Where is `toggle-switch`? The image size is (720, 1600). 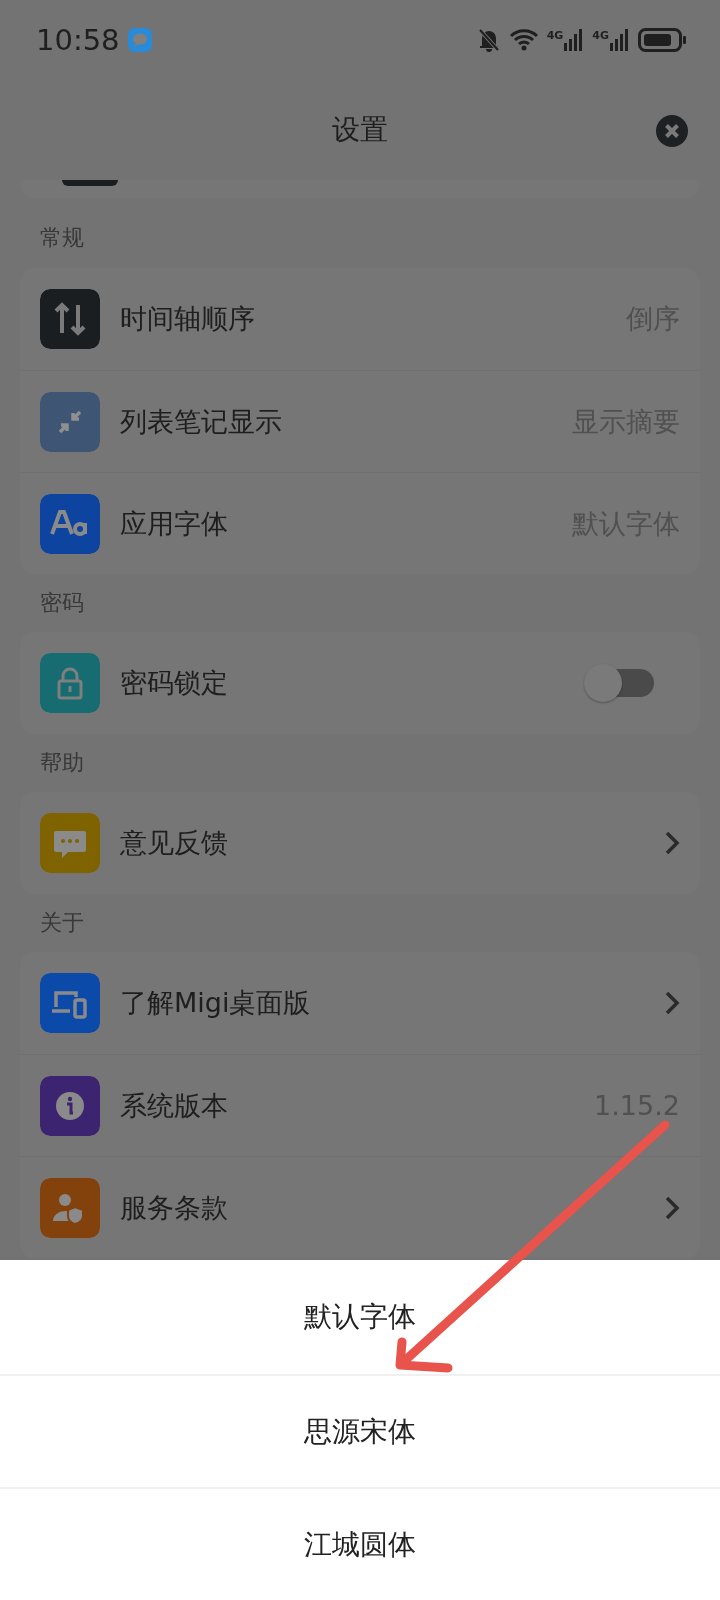 toggle-switch is located at coordinates (620, 683).